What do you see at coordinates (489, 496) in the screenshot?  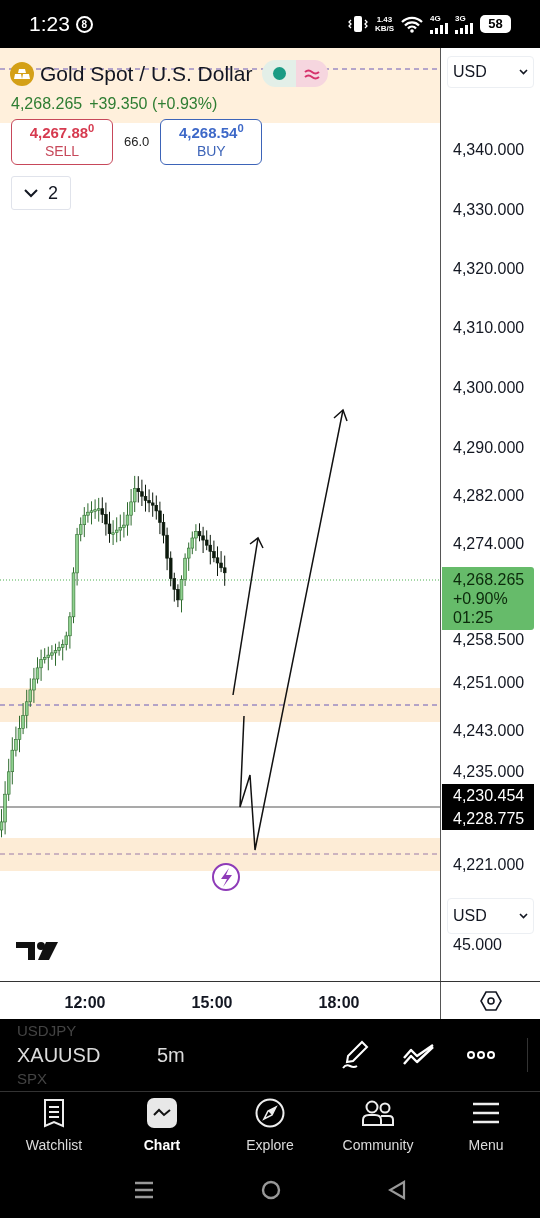 I see `price-axis-label: 4,282.000` at bounding box center [489, 496].